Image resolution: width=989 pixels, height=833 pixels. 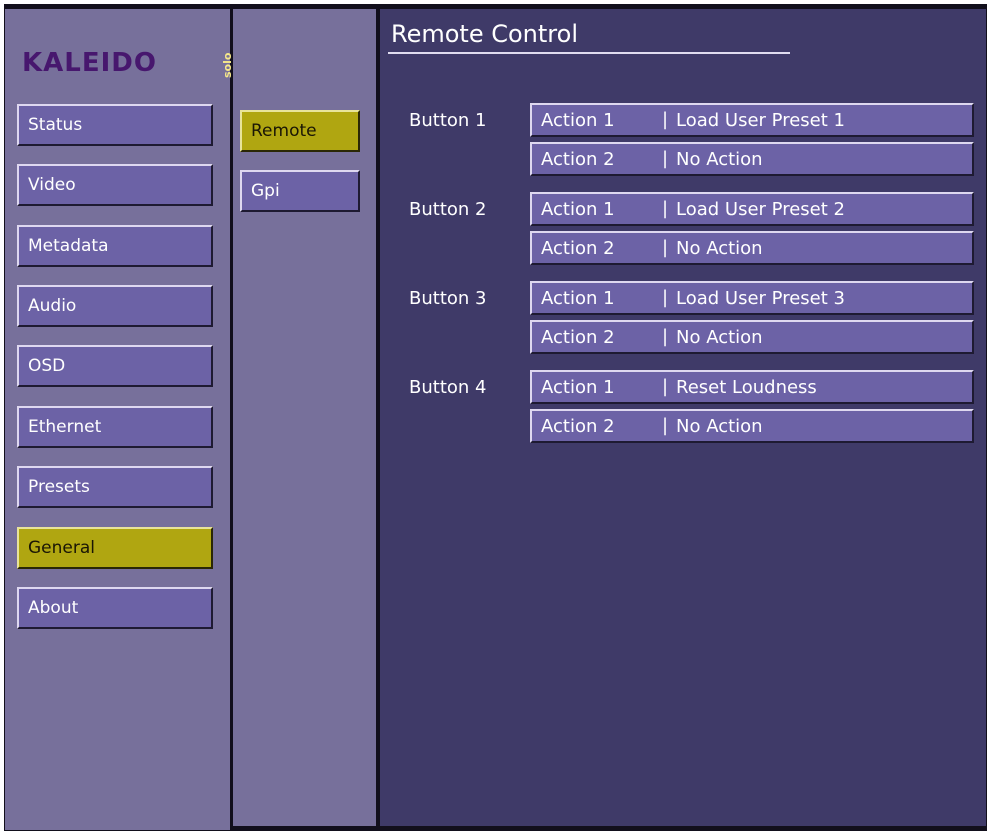 I want to click on button-1-action-2: Action 2 | No Action, so click(x=752, y=159).